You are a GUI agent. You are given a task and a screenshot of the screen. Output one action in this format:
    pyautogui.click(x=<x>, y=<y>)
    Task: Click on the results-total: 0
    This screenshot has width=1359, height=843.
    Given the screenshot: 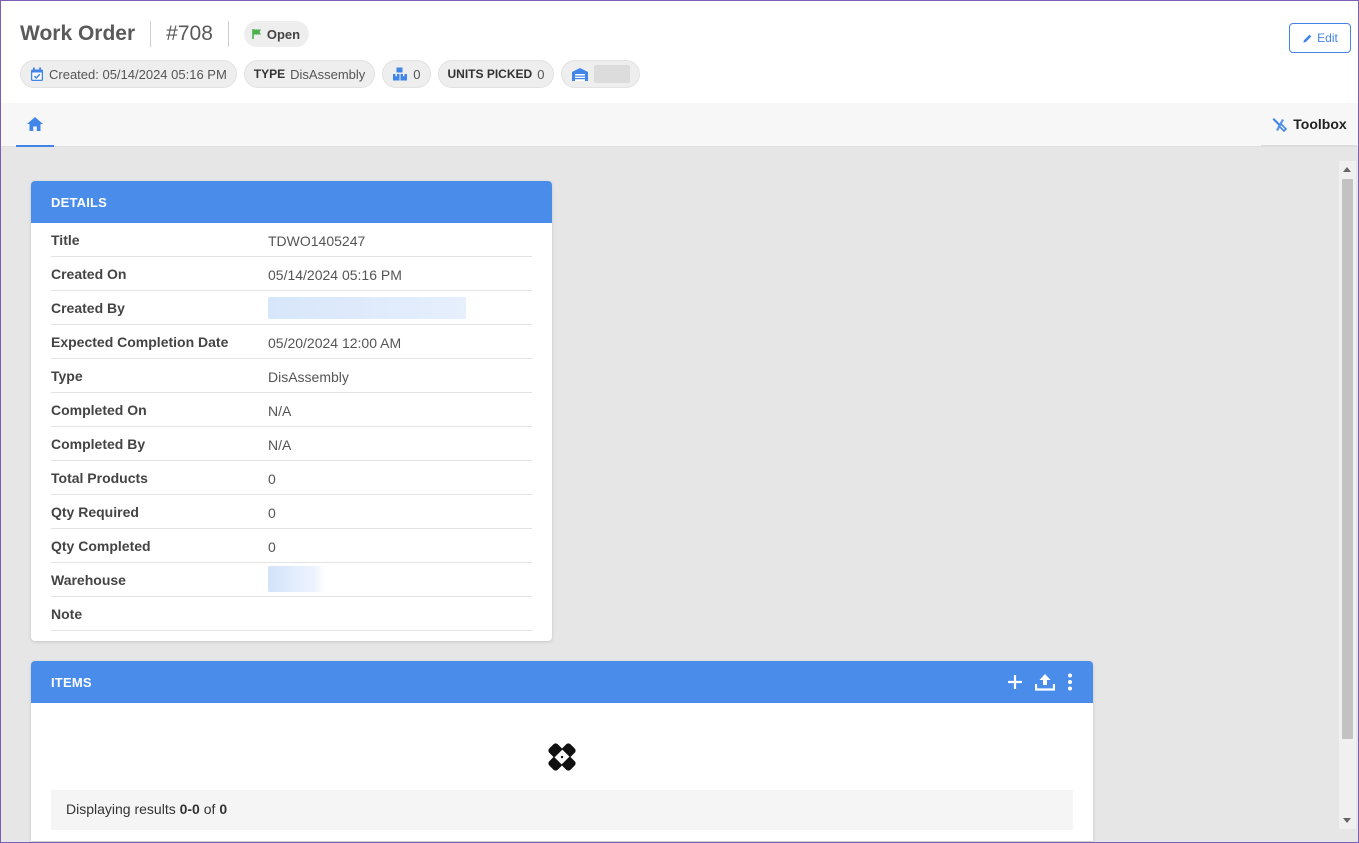 What is the action you would take?
    pyautogui.click(x=223, y=809)
    